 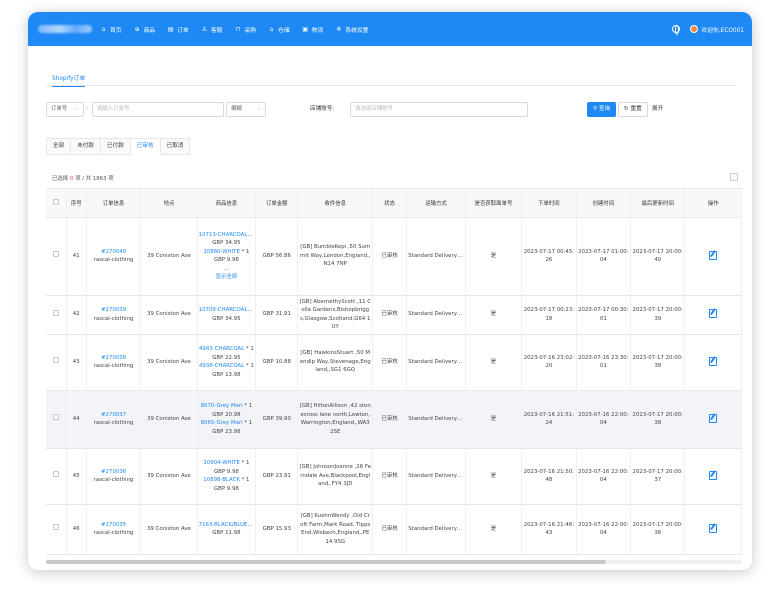 I want to click on order-number-link: #270036, so click(x=113, y=472).